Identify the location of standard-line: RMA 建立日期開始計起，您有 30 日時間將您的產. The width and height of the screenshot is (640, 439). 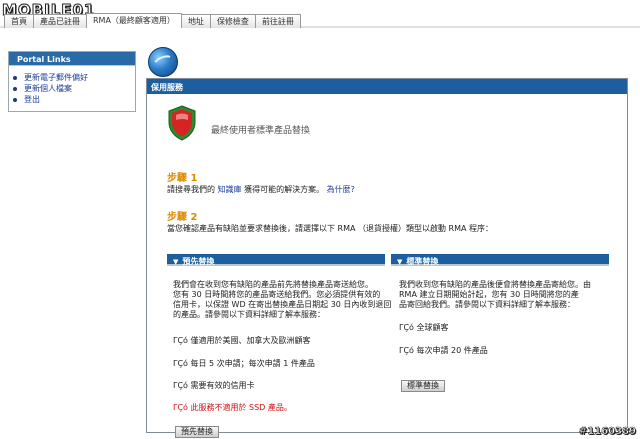
(489, 294).